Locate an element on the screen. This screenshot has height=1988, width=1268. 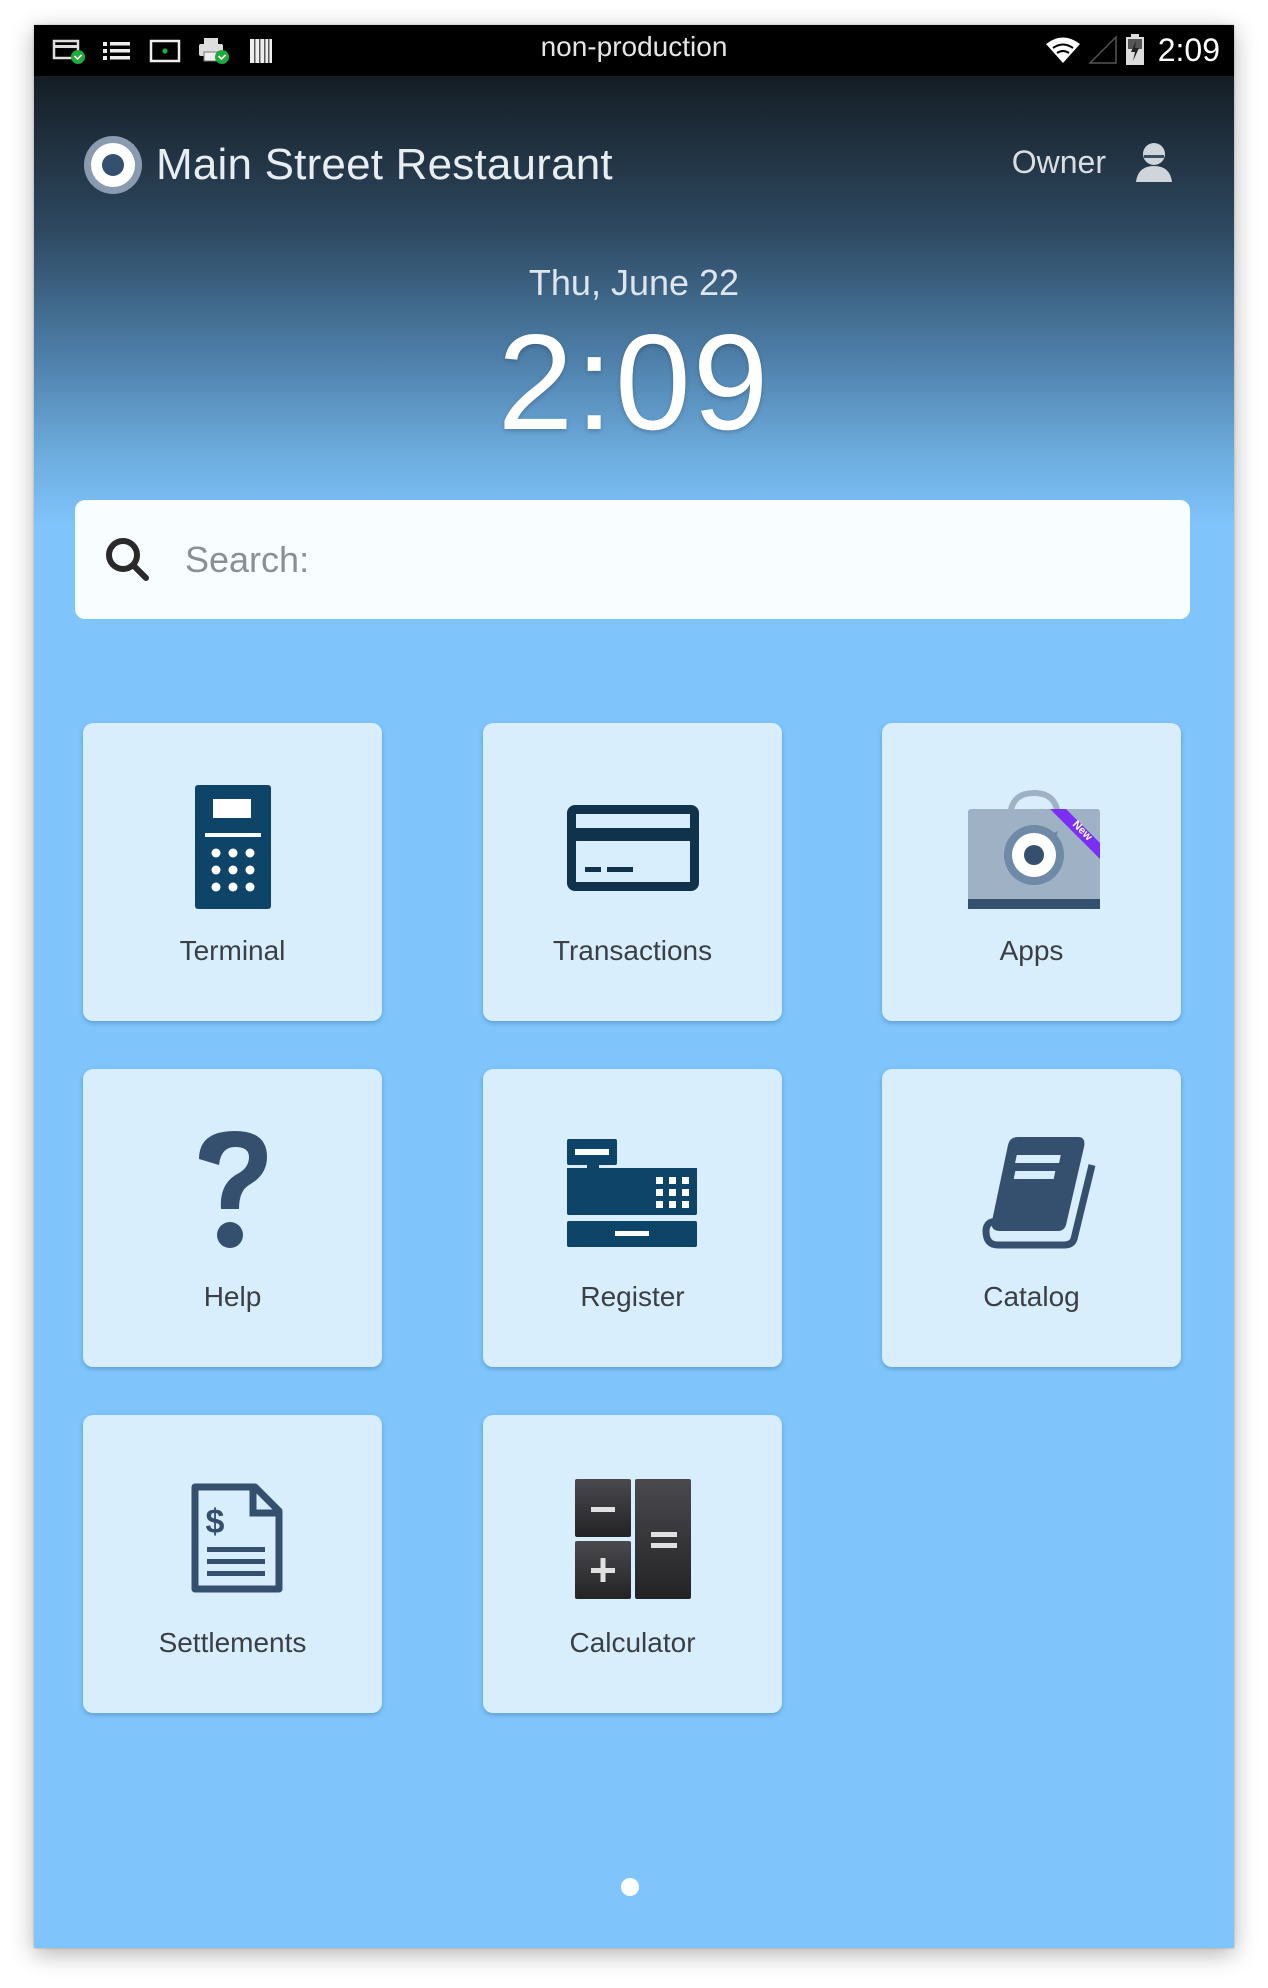
user-avatar-icon is located at coordinates (1154, 162).